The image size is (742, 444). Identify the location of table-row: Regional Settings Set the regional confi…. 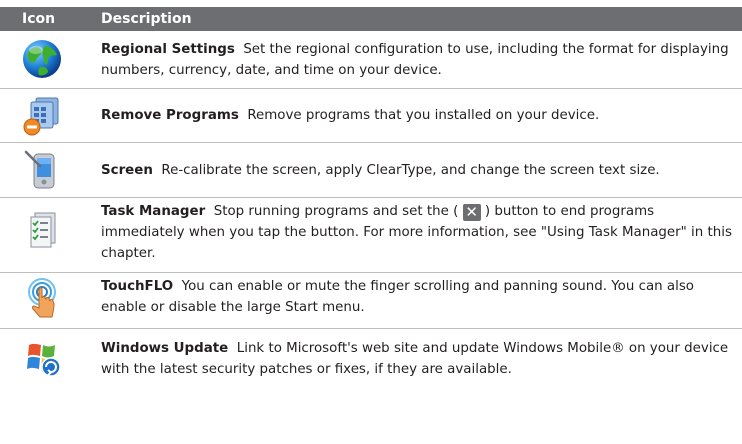
(371, 60).